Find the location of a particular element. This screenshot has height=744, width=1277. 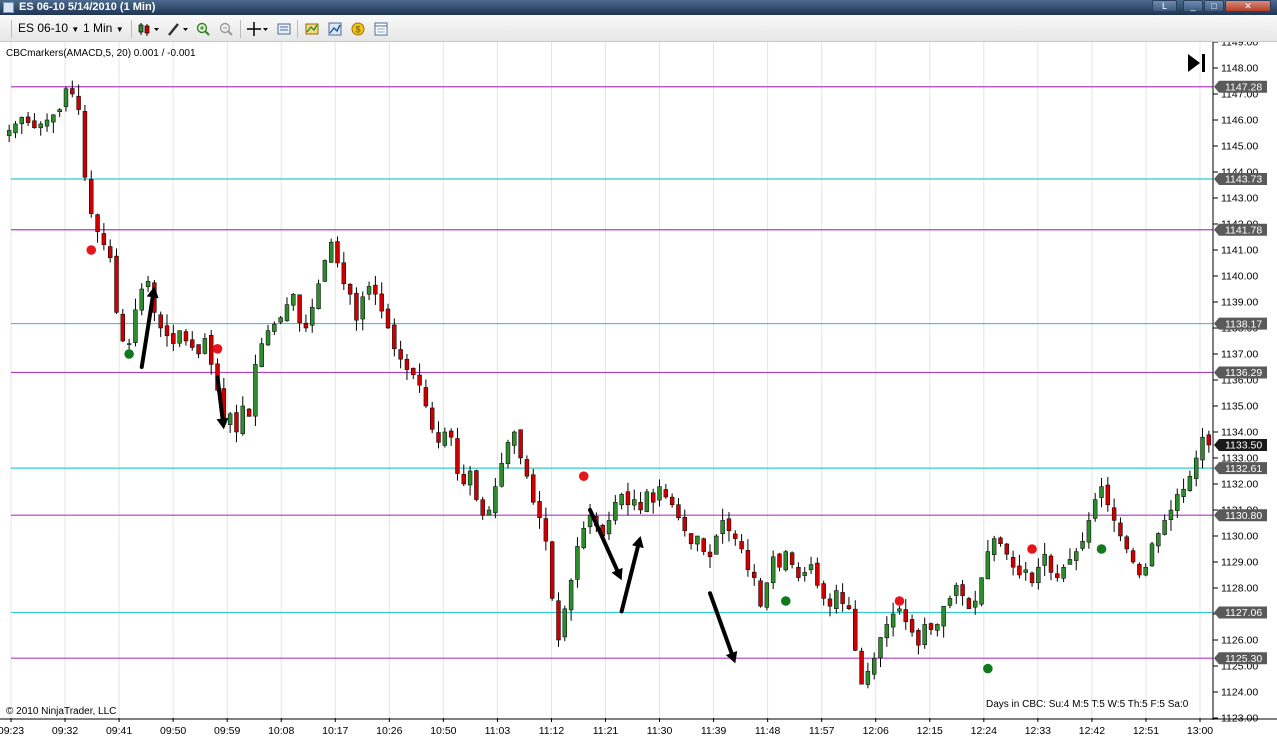

time-tick-label: 12:33 is located at coordinates (1038, 731).